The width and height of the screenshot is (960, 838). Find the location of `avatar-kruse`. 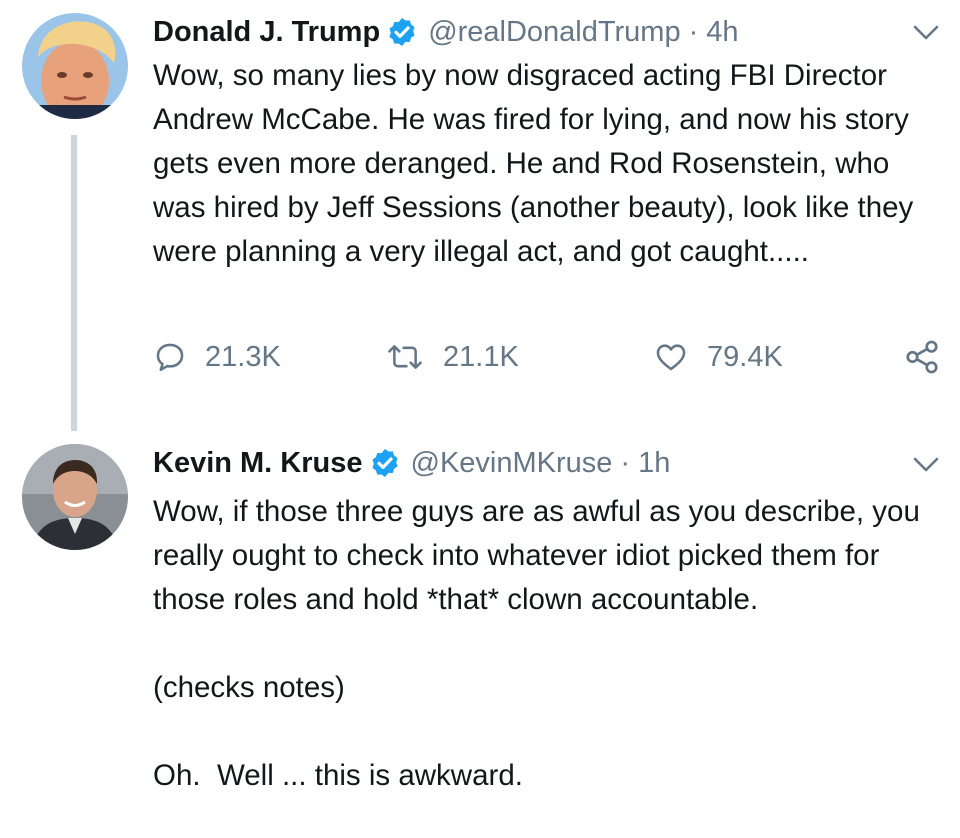

avatar-kruse is located at coordinates (75, 497).